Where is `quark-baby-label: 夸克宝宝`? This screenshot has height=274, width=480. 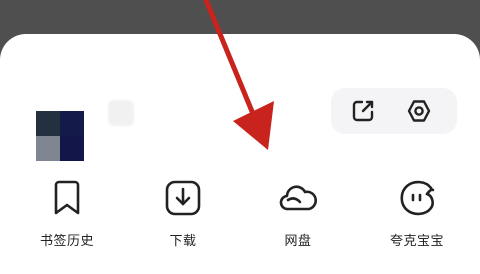 quark-baby-label: 夸克宝宝 is located at coordinates (416, 241).